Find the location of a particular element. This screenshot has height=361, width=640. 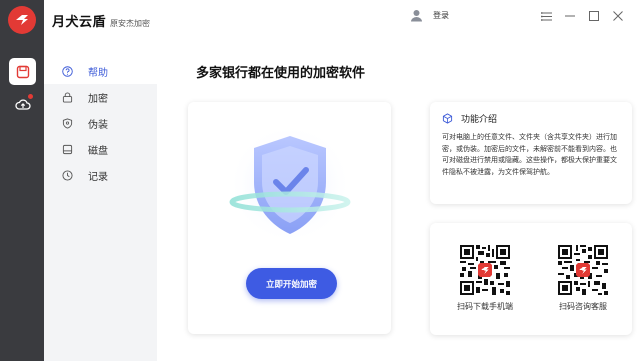

notification-dot is located at coordinates (30, 96).